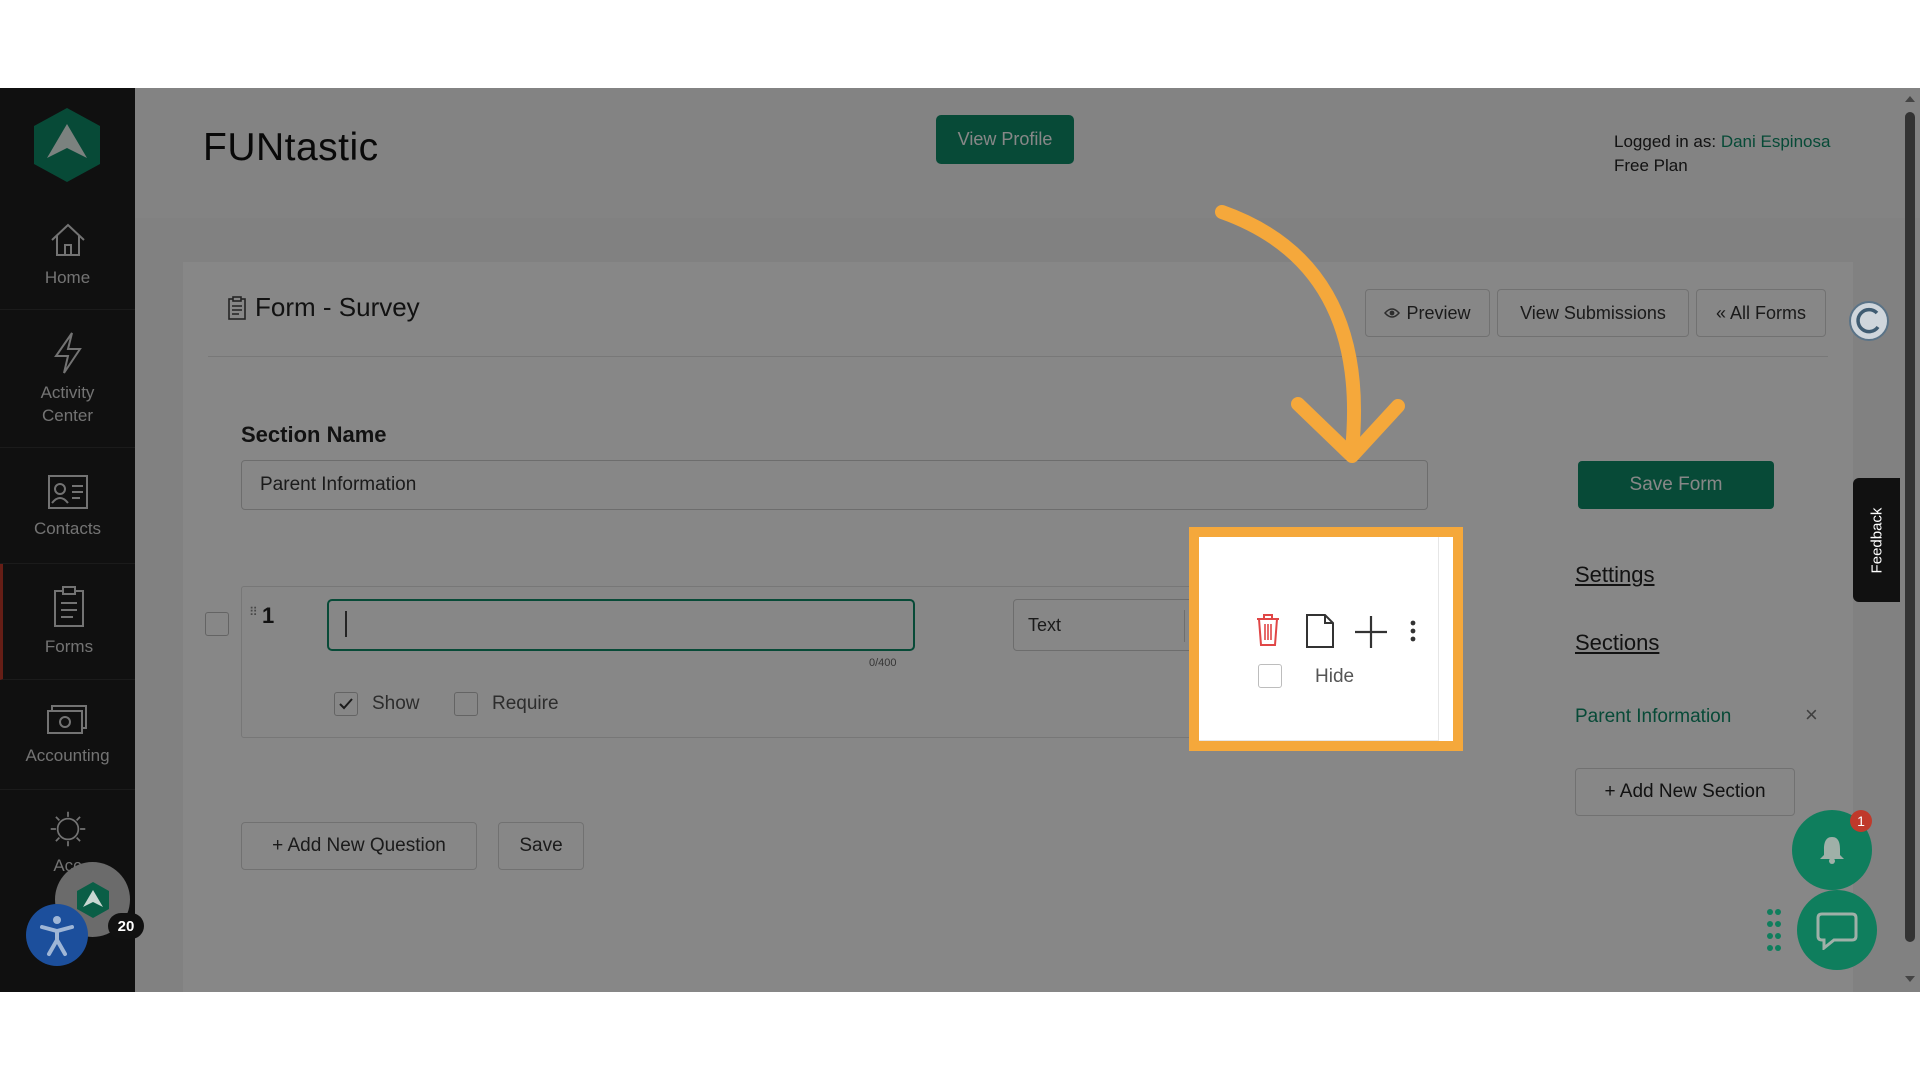 The image size is (1920, 1080). I want to click on sidebar-item-label: Forms, so click(69, 646).